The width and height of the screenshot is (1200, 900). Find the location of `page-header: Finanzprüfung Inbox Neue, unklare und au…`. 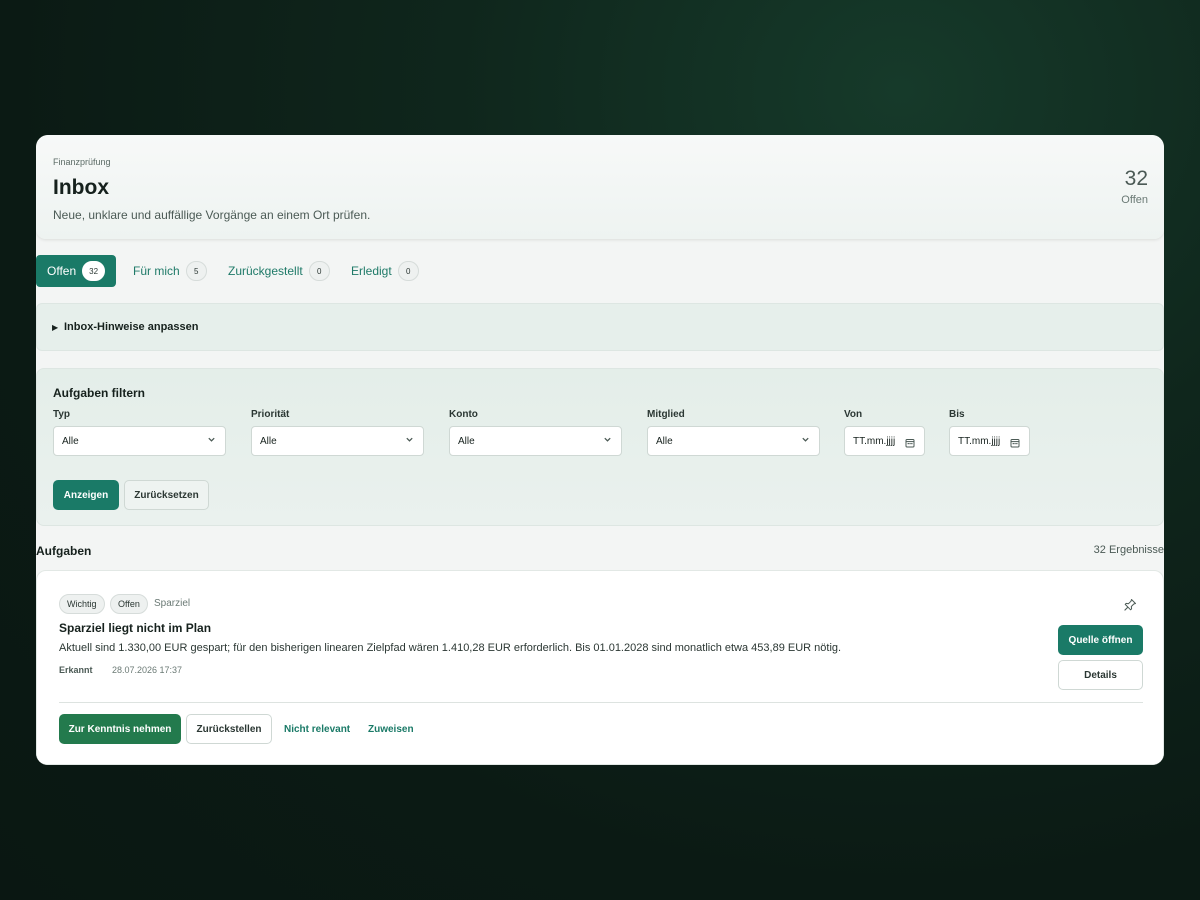

page-header: Finanzprüfung Inbox Neue, unklare und au… is located at coordinates (600, 187).